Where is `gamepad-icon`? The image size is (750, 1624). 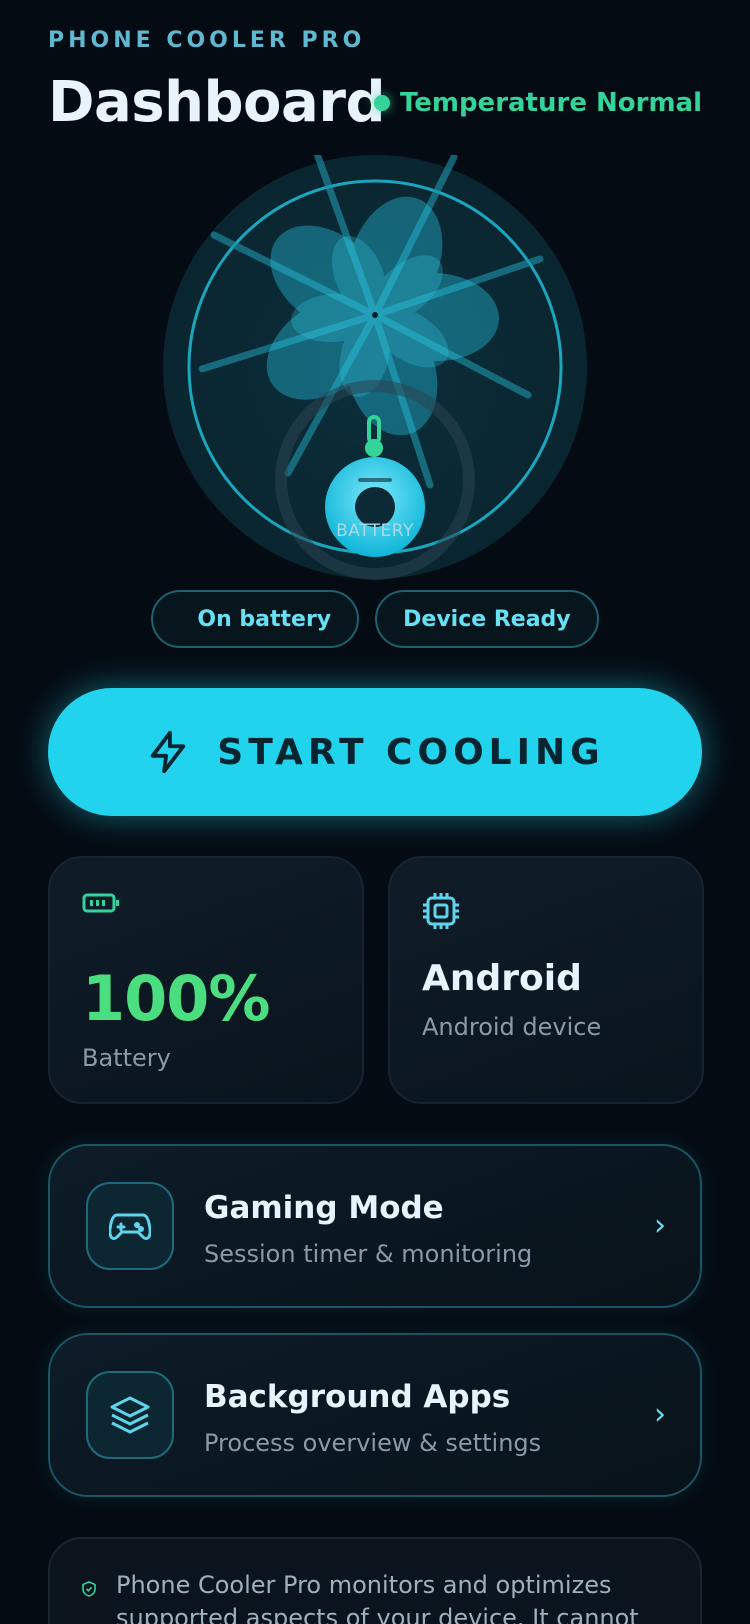 gamepad-icon is located at coordinates (130, 1227).